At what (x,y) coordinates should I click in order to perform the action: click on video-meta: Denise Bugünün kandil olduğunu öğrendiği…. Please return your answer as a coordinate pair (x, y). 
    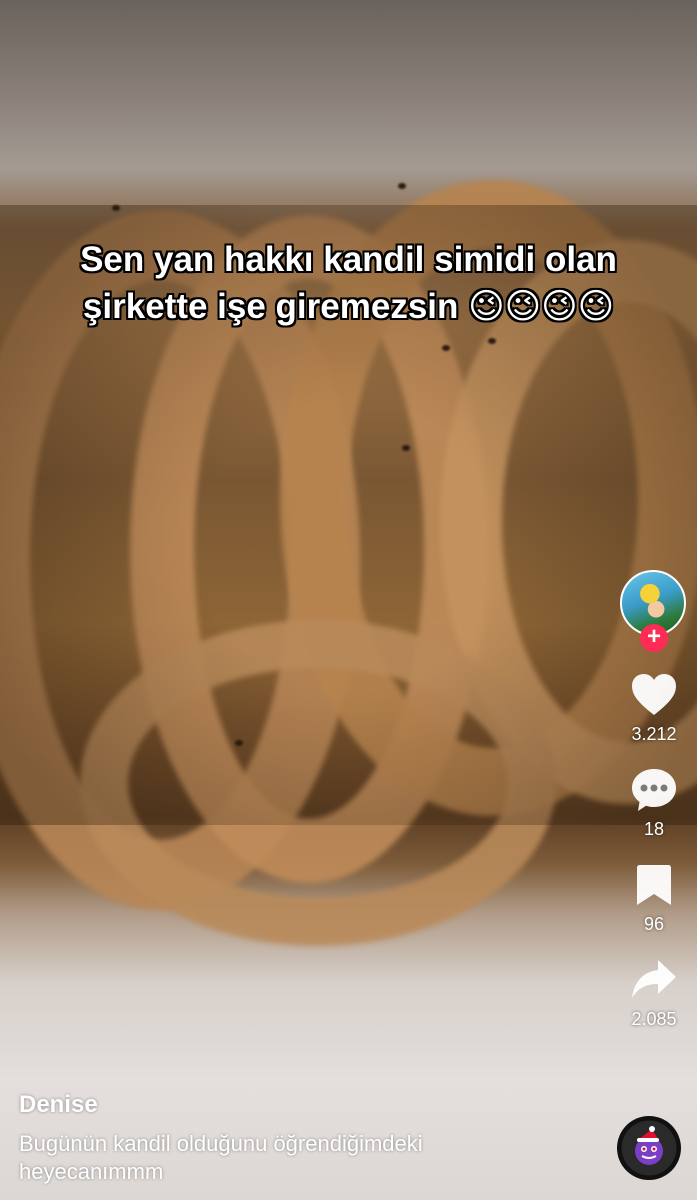
    Looking at the image, I should click on (299, 1138).